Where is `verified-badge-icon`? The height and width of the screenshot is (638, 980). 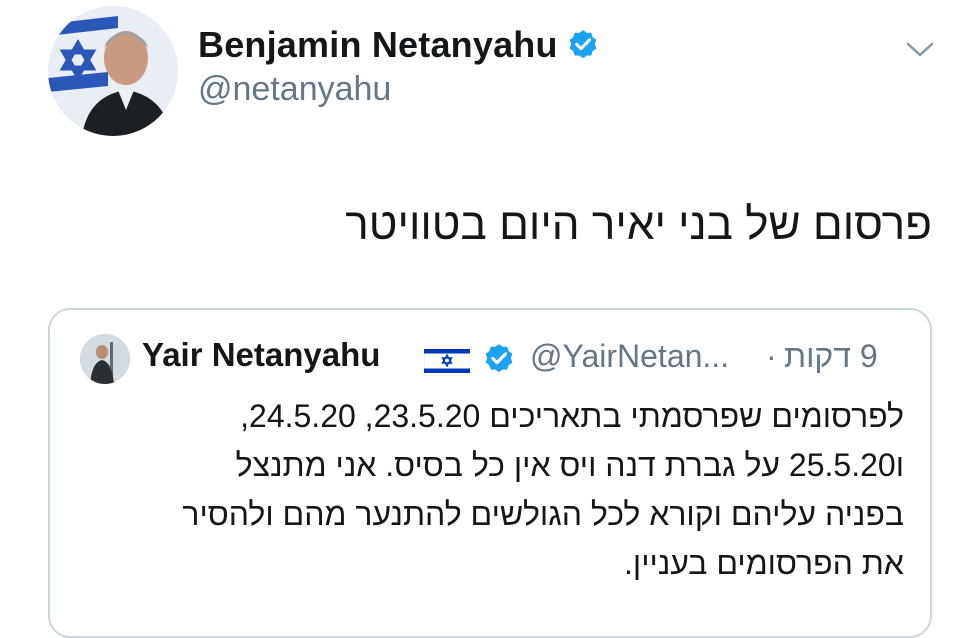 verified-badge-icon is located at coordinates (583, 45).